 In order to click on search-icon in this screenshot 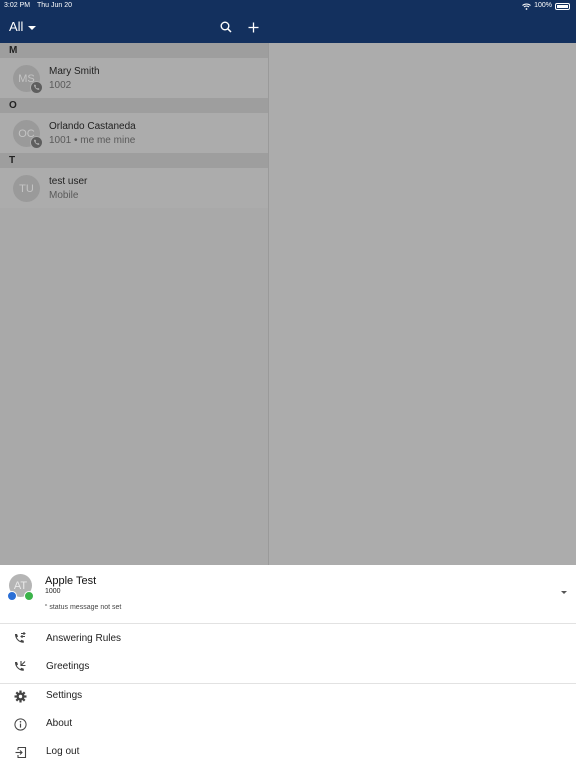, I will do `click(226, 27)`.